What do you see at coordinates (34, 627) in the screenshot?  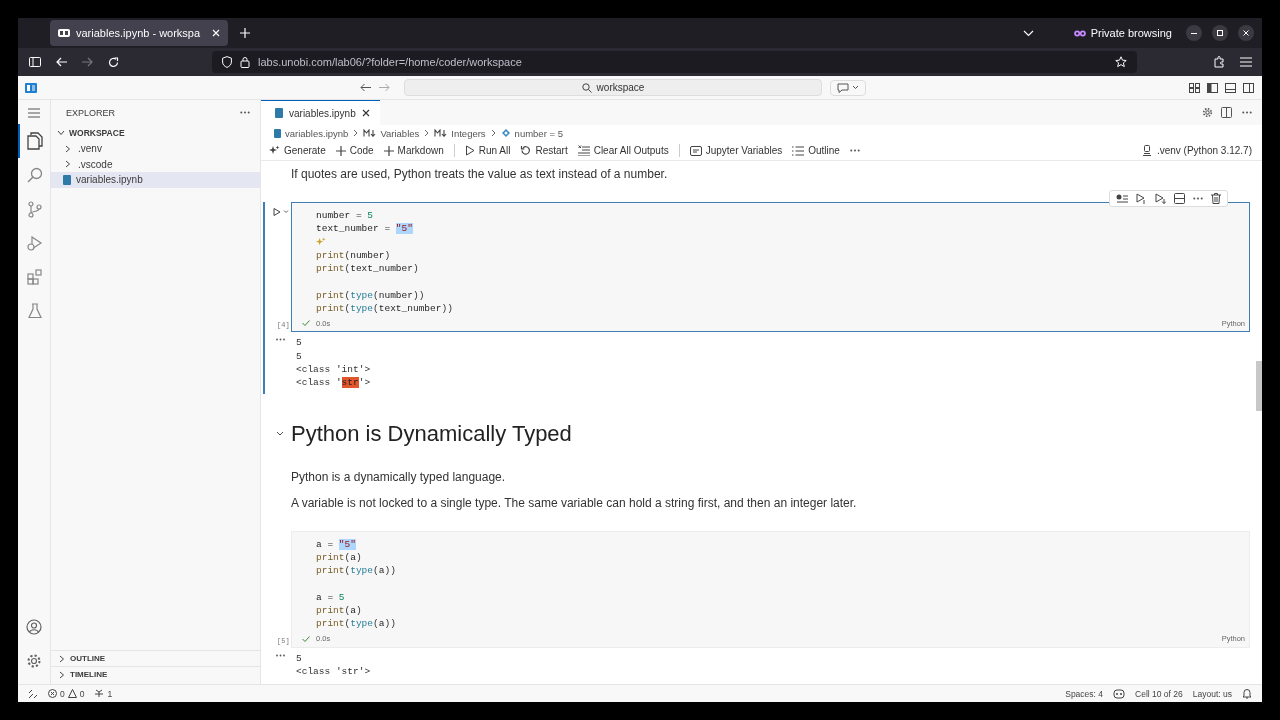 I see `account-icon` at bounding box center [34, 627].